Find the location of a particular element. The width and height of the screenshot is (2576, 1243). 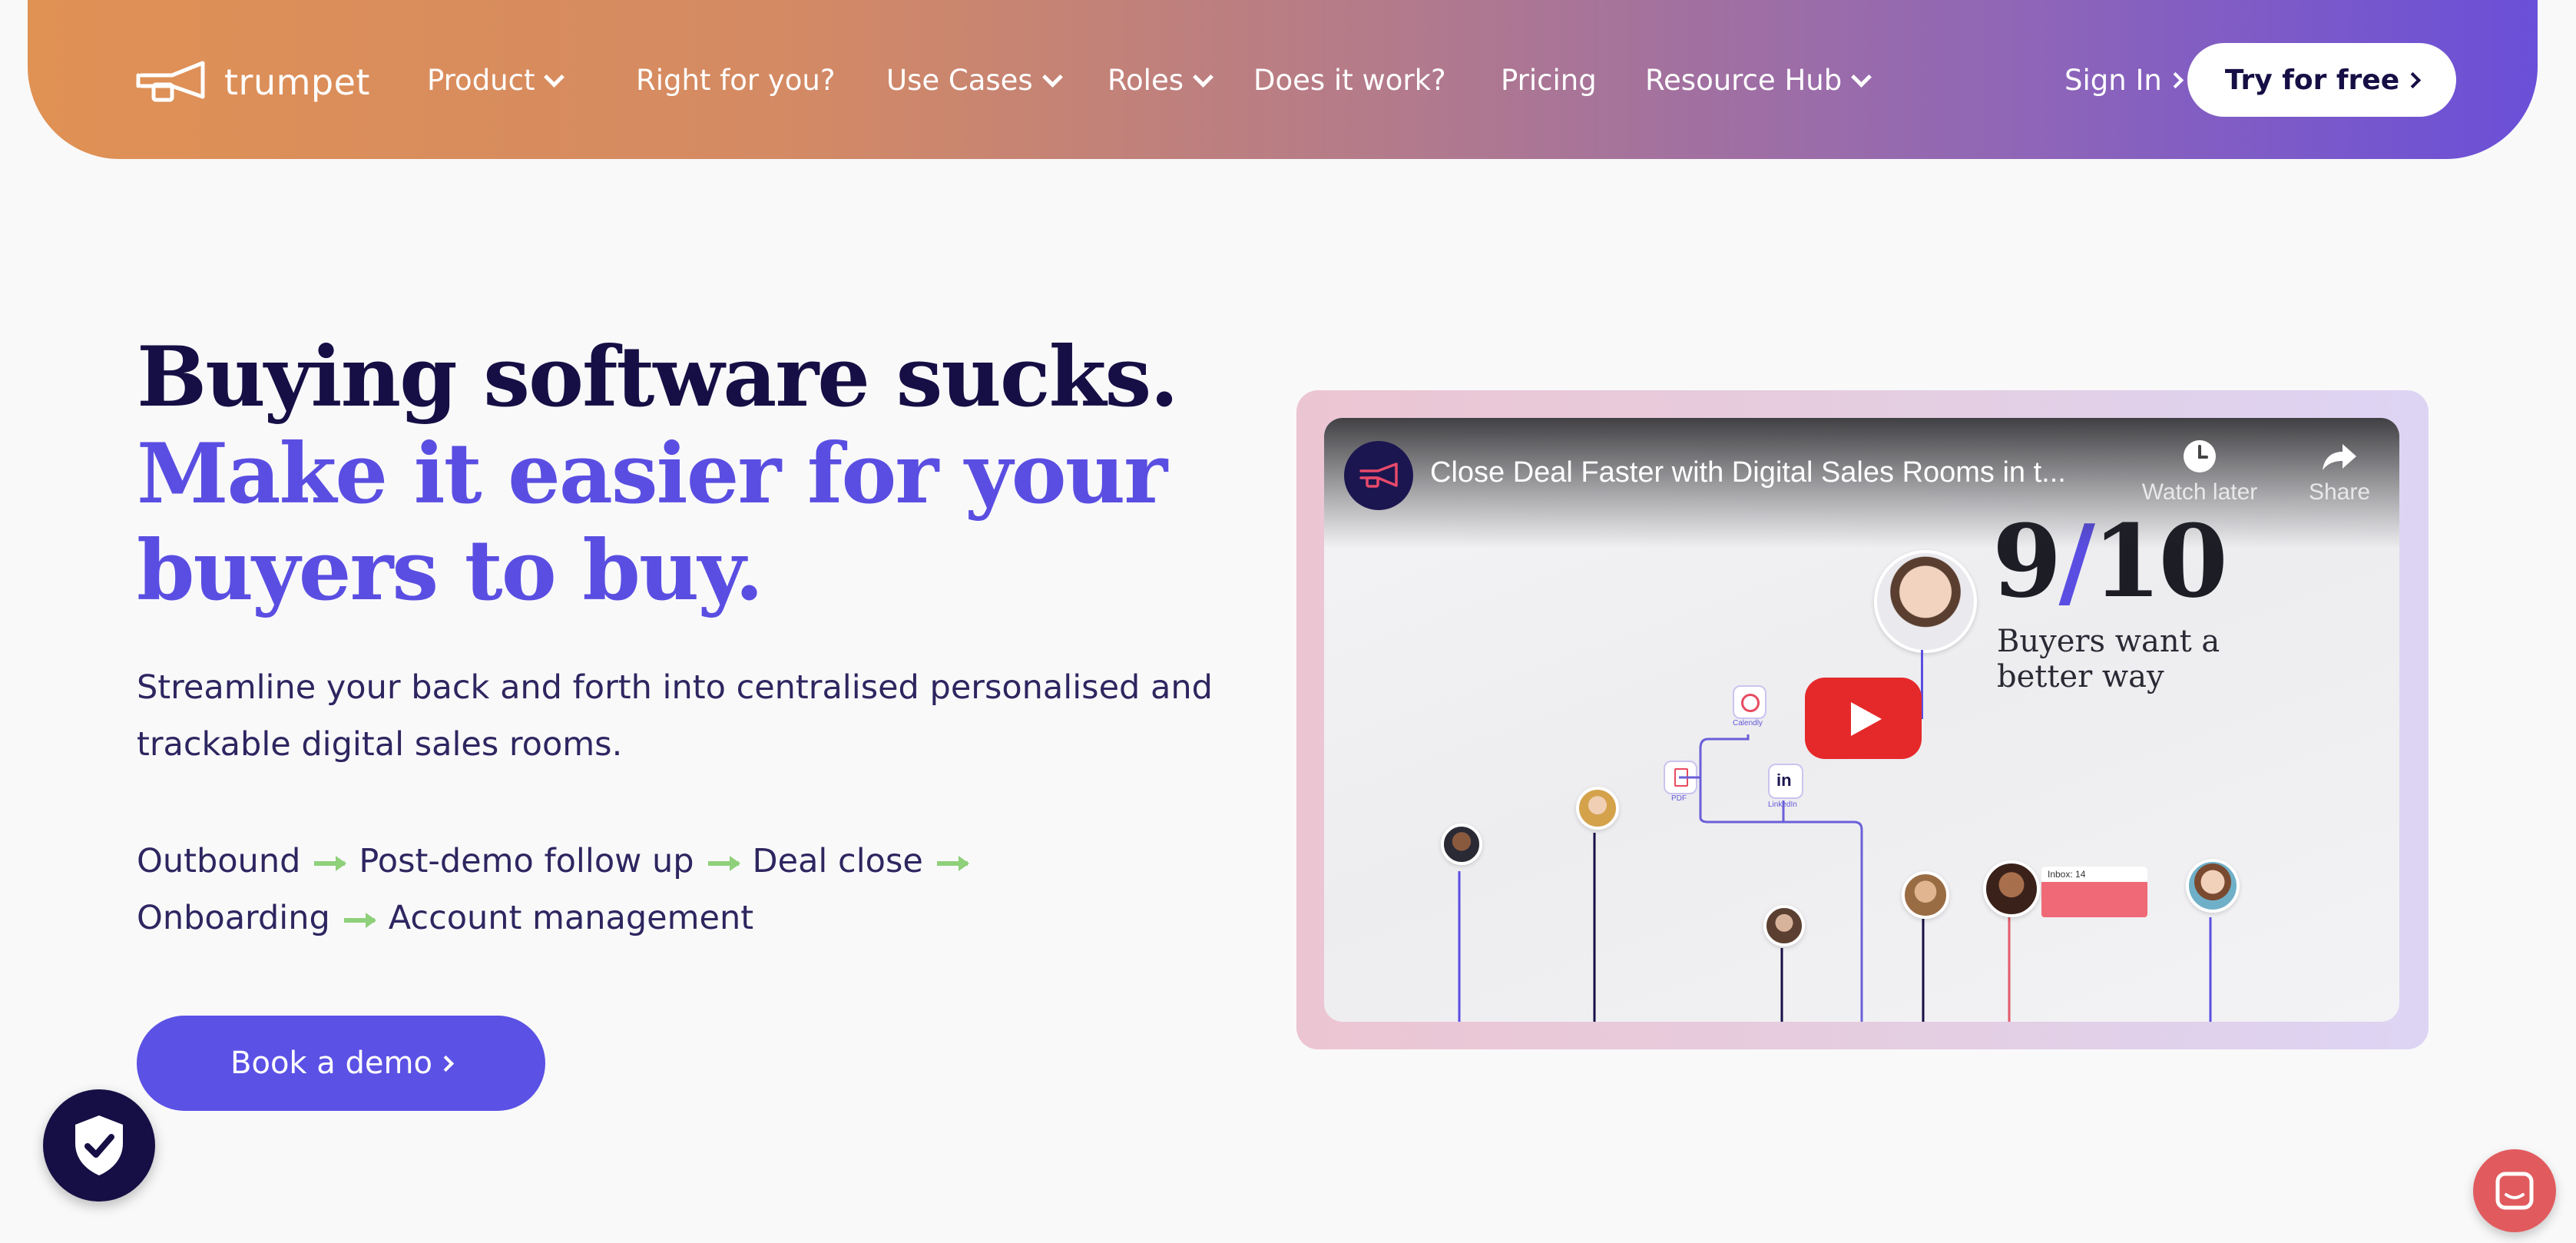

play-icon is located at coordinates (1863, 718).